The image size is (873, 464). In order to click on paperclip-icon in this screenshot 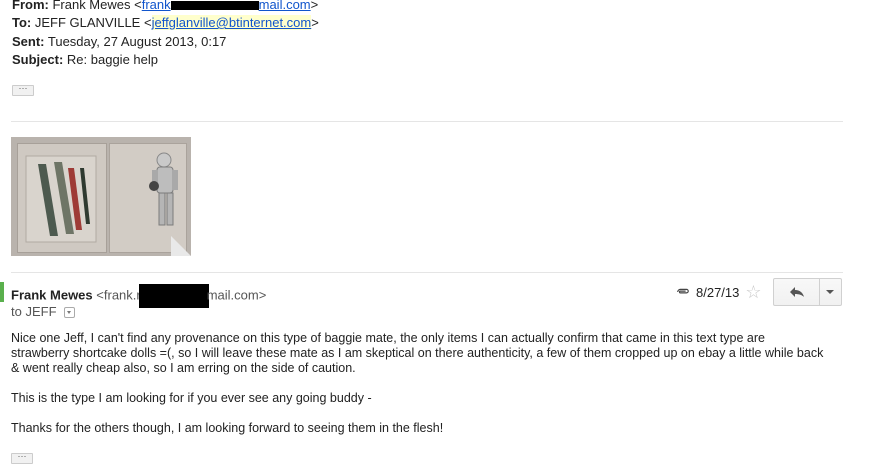, I will do `click(683, 291)`.